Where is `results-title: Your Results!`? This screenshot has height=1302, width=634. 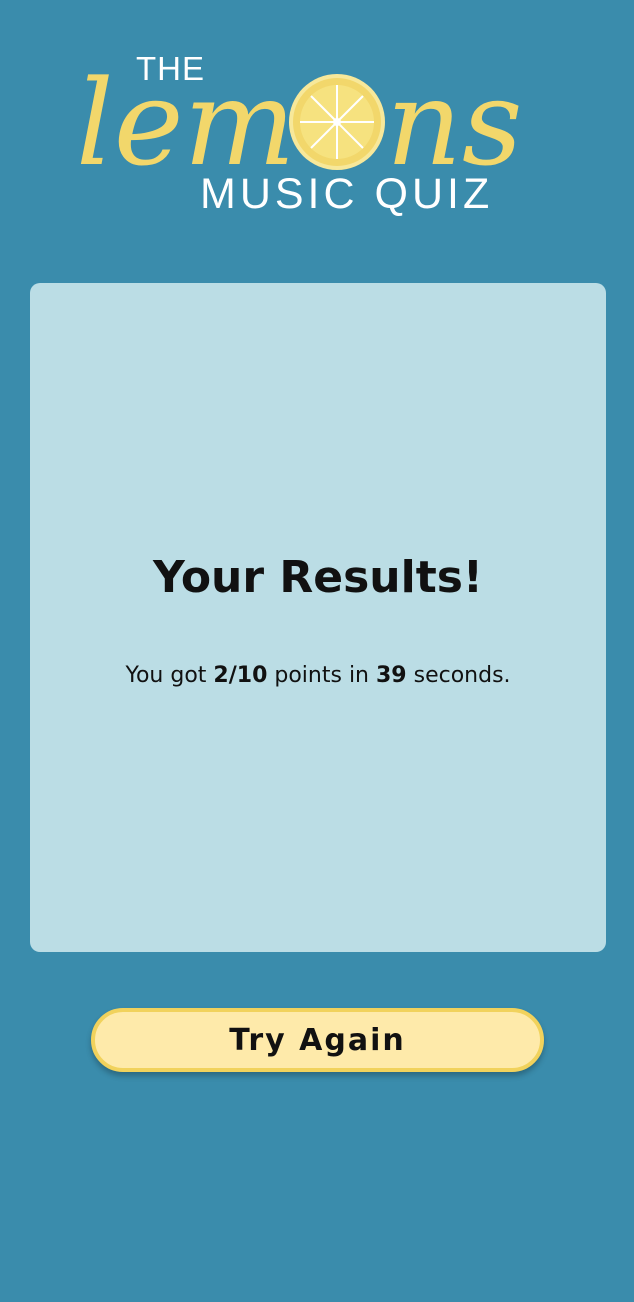
results-title: Your Results! is located at coordinates (318, 577).